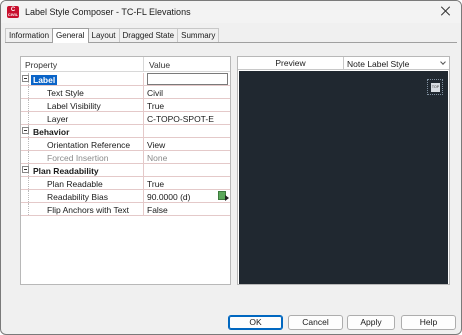 This screenshot has width=462, height=335. What do you see at coordinates (148, 35) in the screenshot?
I see `tab-dragged-state: Dragged State` at bounding box center [148, 35].